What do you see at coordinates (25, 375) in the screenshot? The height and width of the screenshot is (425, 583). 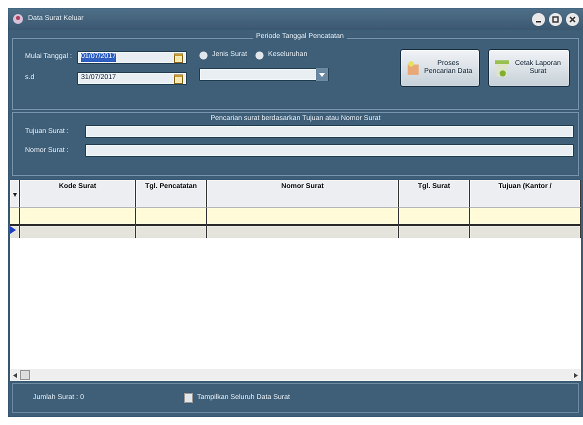 I see `scroll-thumb` at bounding box center [25, 375].